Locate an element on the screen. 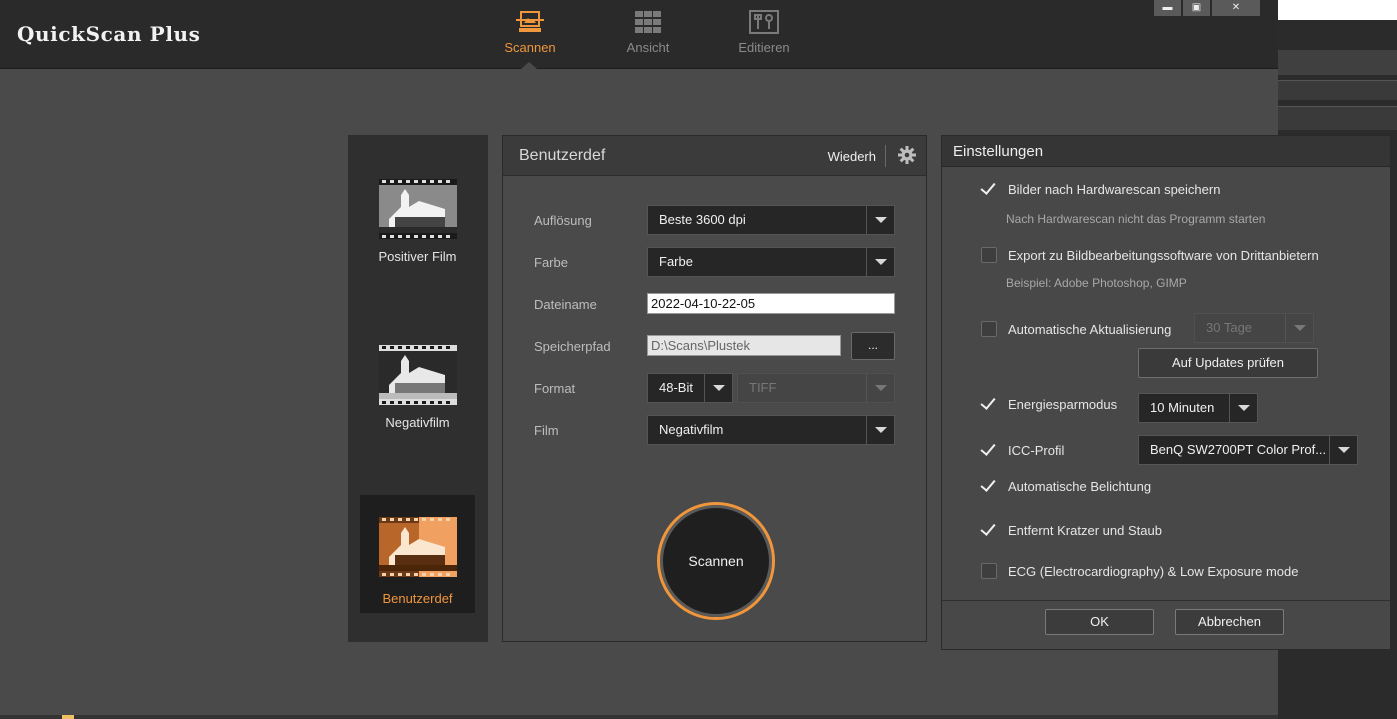 This screenshot has width=1397, height=719. ok-button: OK is located at coordinates (1099, 622).